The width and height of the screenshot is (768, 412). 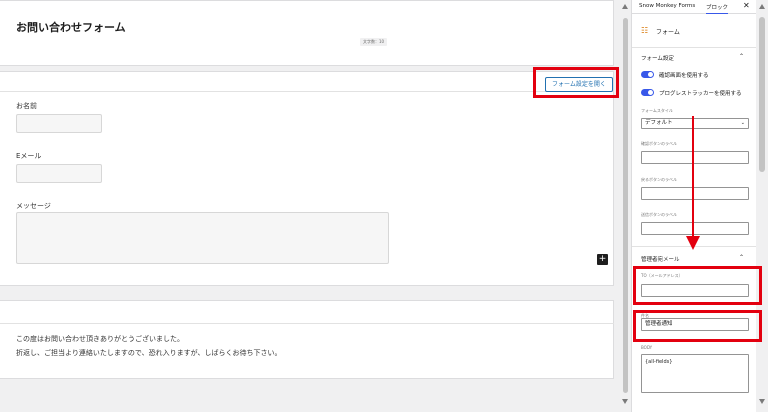 I want to click on field-label-email: Eメール, so click(x=29, y=156).